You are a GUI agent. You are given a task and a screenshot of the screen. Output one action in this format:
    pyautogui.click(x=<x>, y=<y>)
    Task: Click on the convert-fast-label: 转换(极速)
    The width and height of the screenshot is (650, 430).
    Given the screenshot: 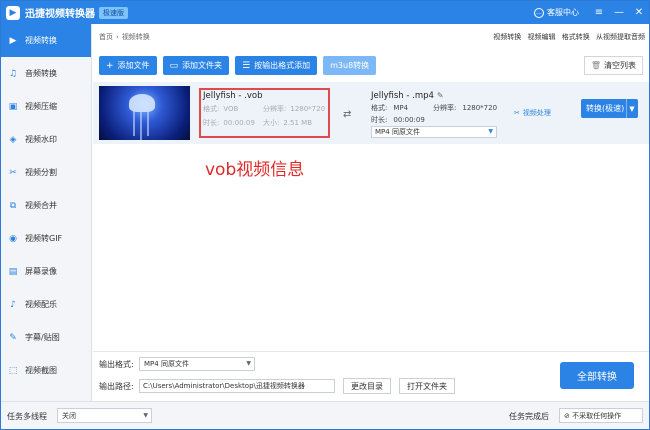 What is the action you would take?
    pyautogui.click(x=605, y=108)
    